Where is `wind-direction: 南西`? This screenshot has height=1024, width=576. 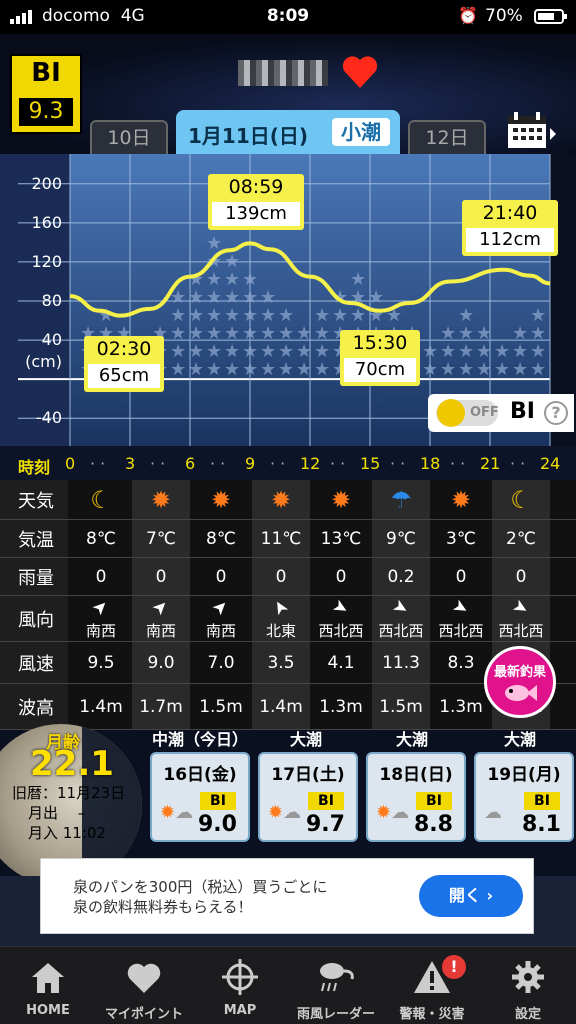
wind-direction: 南西 is located at coordinates (220, 630).